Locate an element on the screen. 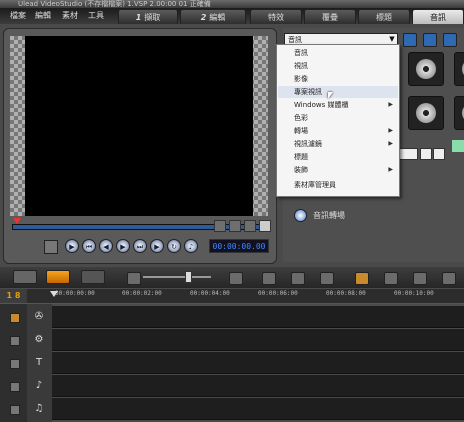 This screenshot has height=422, width=464. voice-track is located at coordinates (258, 386).